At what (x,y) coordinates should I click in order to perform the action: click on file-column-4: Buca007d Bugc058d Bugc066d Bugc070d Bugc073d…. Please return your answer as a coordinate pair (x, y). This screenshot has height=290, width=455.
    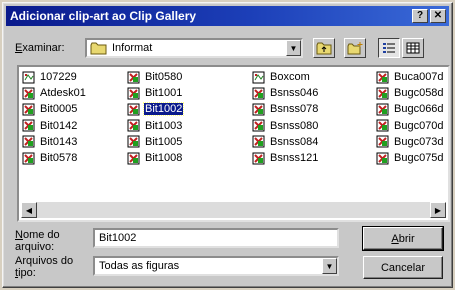
    Looking at the image, I should click on (410, 117).